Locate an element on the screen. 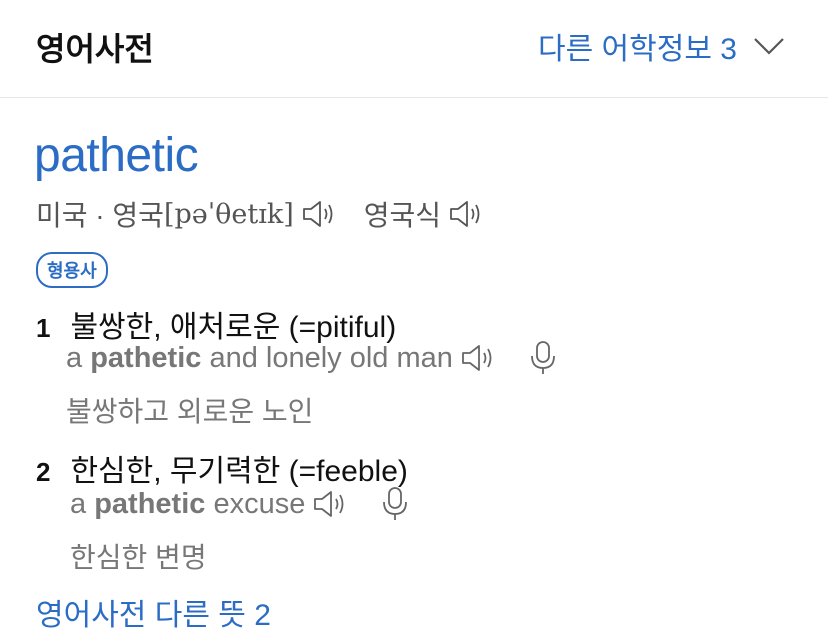 The width and height of the screenshot is (828, 642). example-translation: 한심한 변명 is located at coordinates (138, 557).